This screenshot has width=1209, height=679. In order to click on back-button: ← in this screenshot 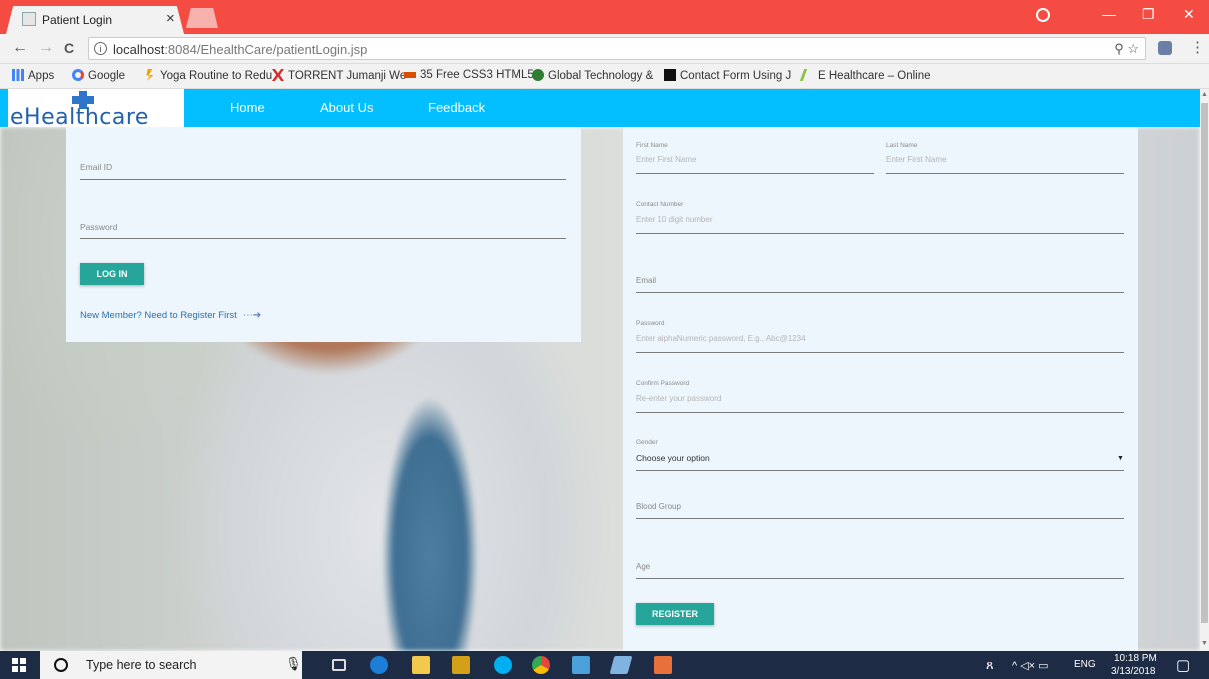, I will do `click(20, 48)`.